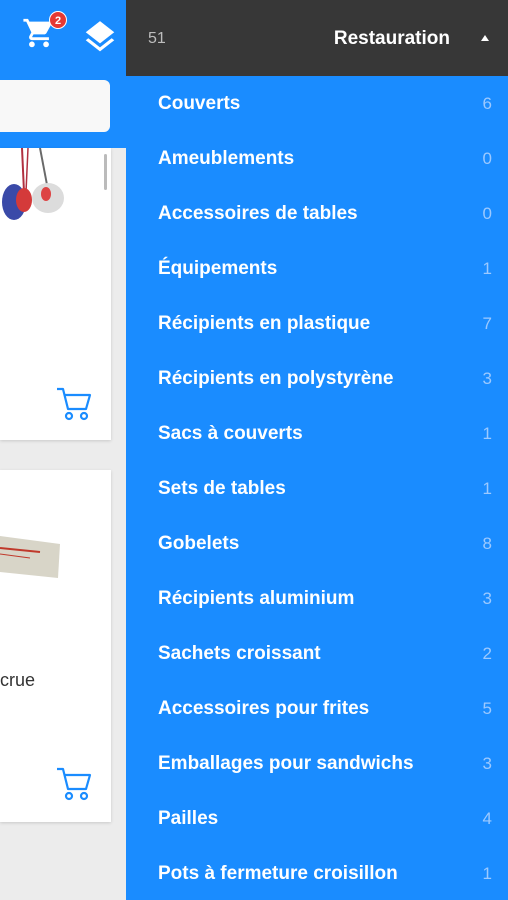 Image resolution: width=508 pixels, height=900 pixels. Describe the element at coordinates (218, 268) in the screenshot. I see `category-label: Équipements` at that location.